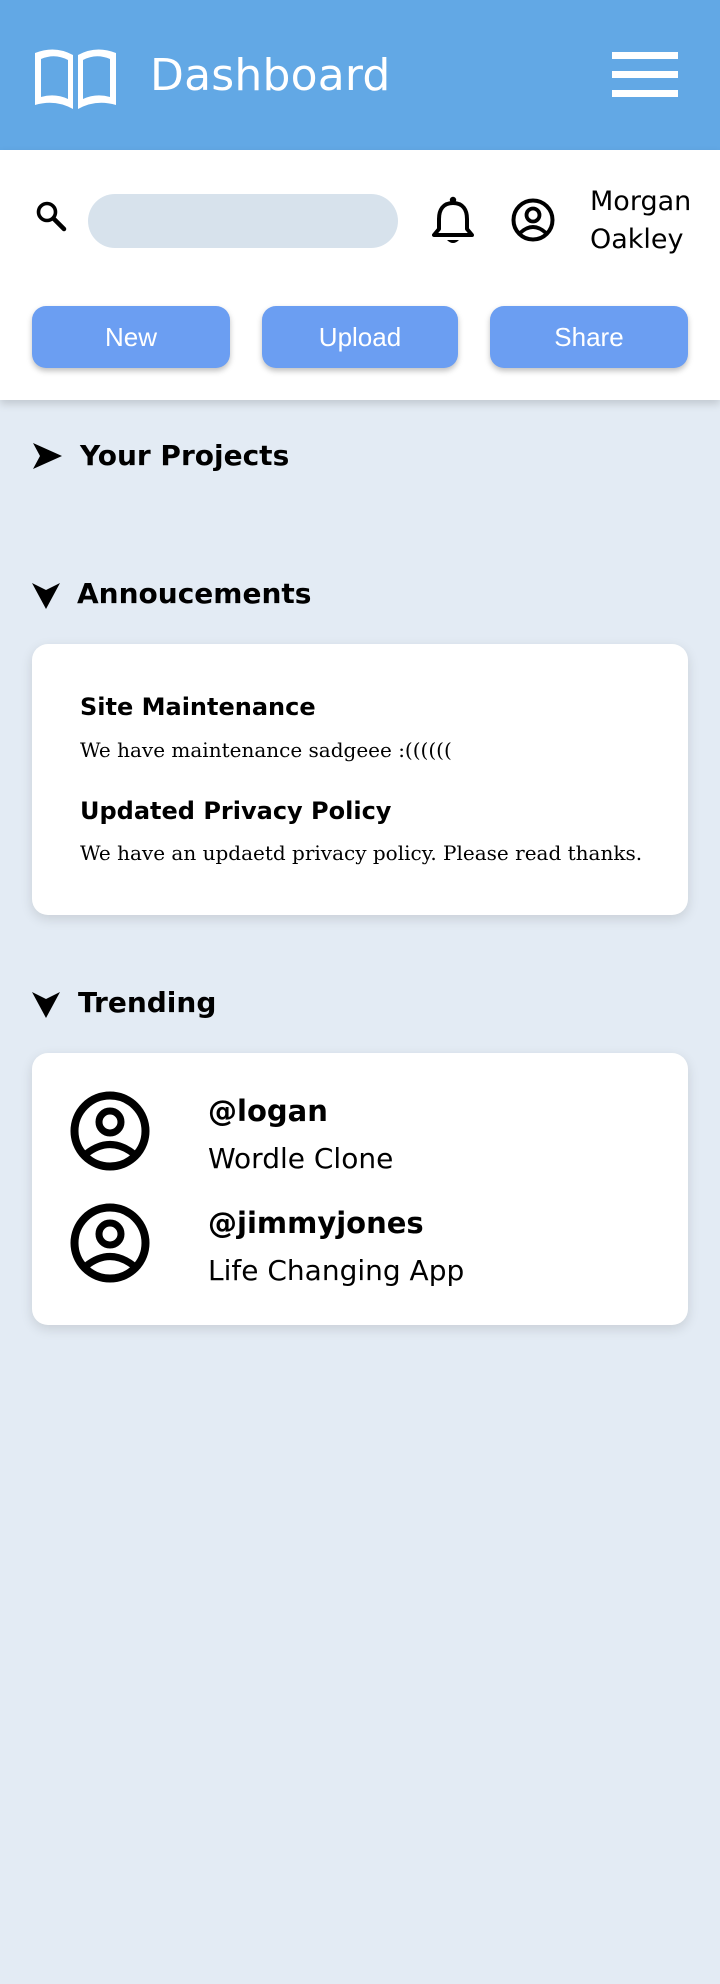 The height and width of the screenshot is (1984, 720). Describe the element at coordinates (131, 337) in the screenshot. I see `new-button: New` at that location.